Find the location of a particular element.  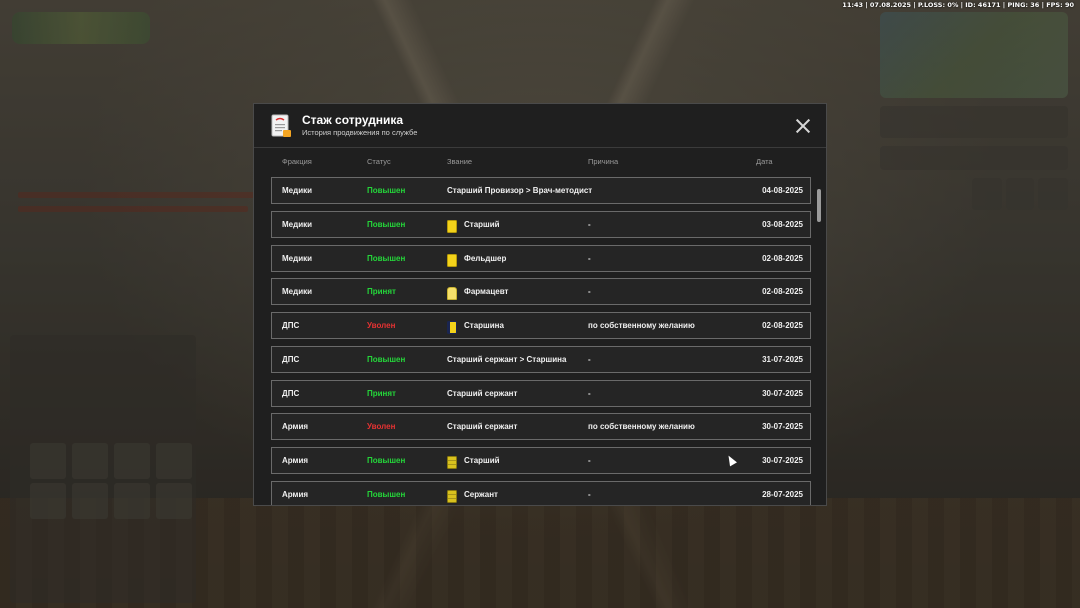

table-row: Медики Повышен Старший - 03-08-2025 is located at coordinates (541, 224).